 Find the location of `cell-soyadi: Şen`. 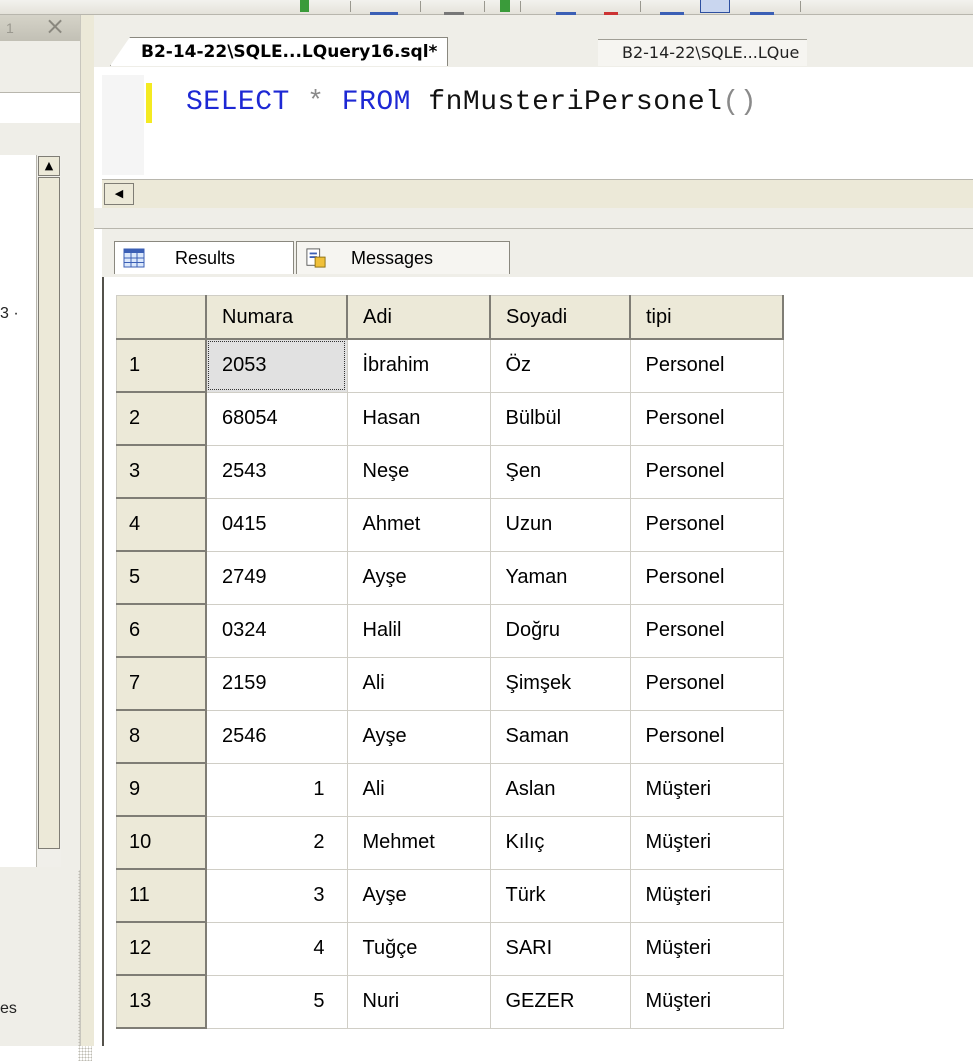

cell-soyadi: Şen is located at coordinates (560, 471).